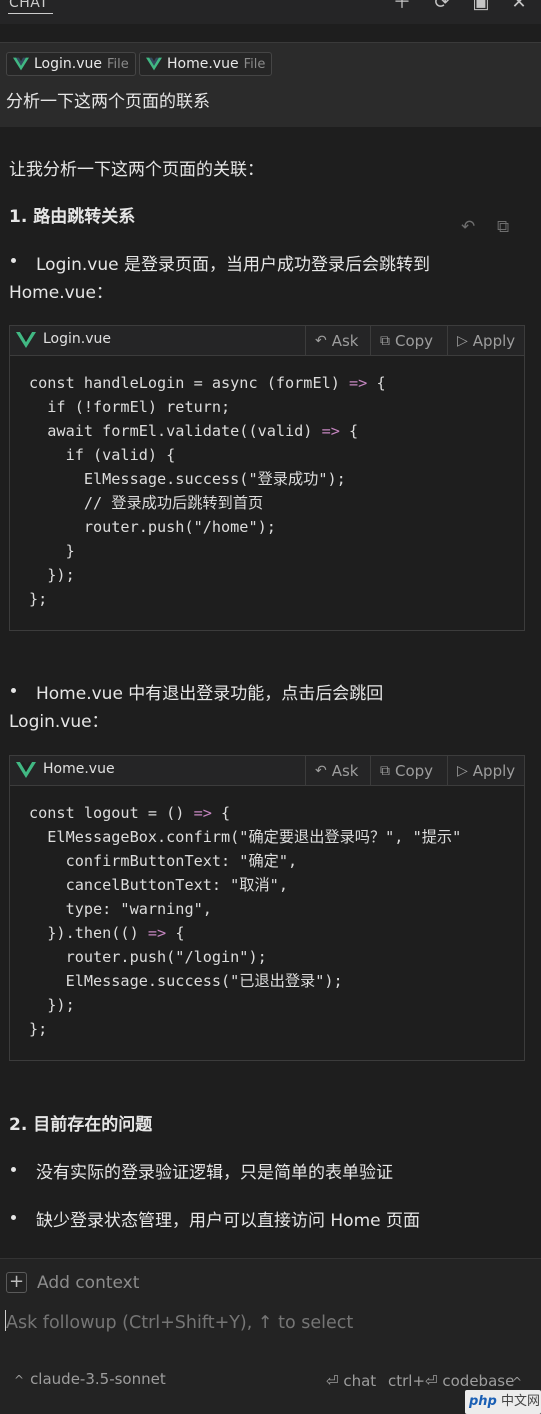 The image size is (541, 1414). I want to click on bullet-text-continued: Login.vue：, so click(59, 722).